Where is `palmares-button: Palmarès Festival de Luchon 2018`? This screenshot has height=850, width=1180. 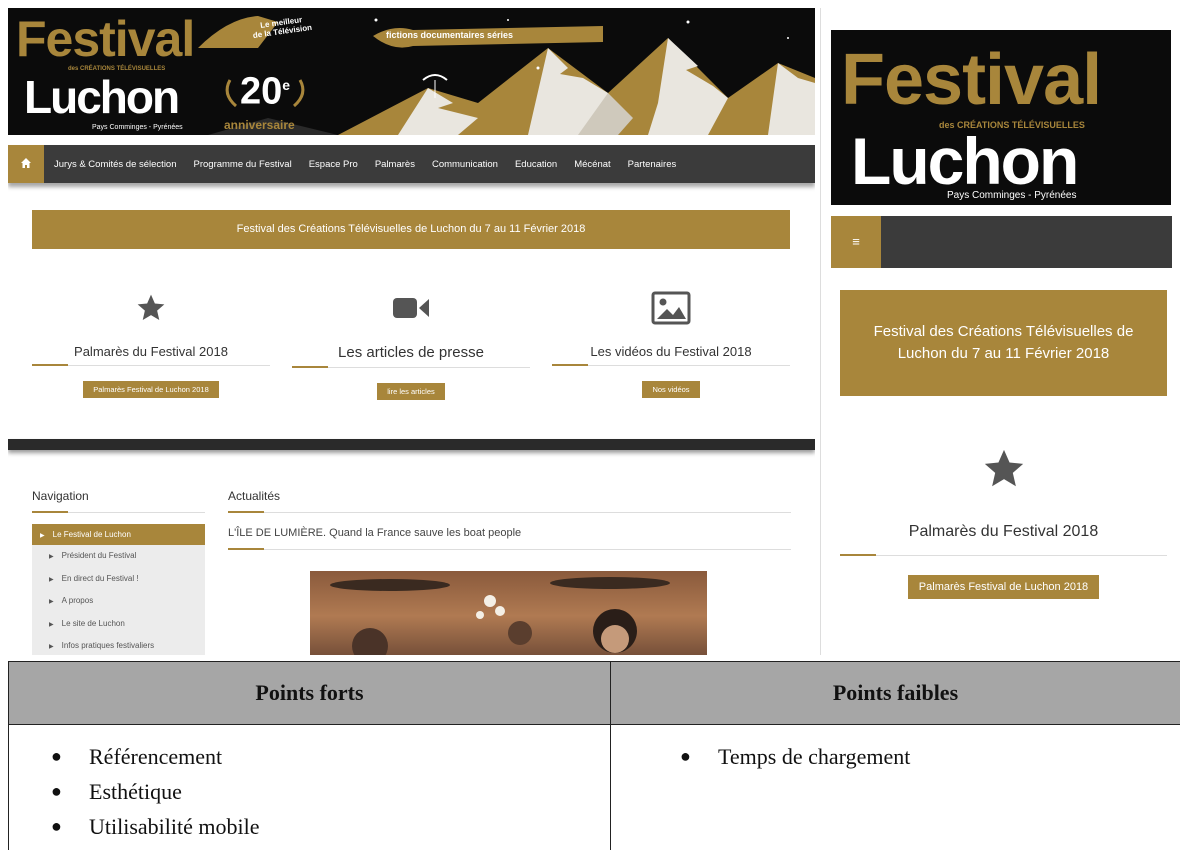
palmares-button: Palmarès Festival de Luchon 2018 is located at coordinates (151, 389).